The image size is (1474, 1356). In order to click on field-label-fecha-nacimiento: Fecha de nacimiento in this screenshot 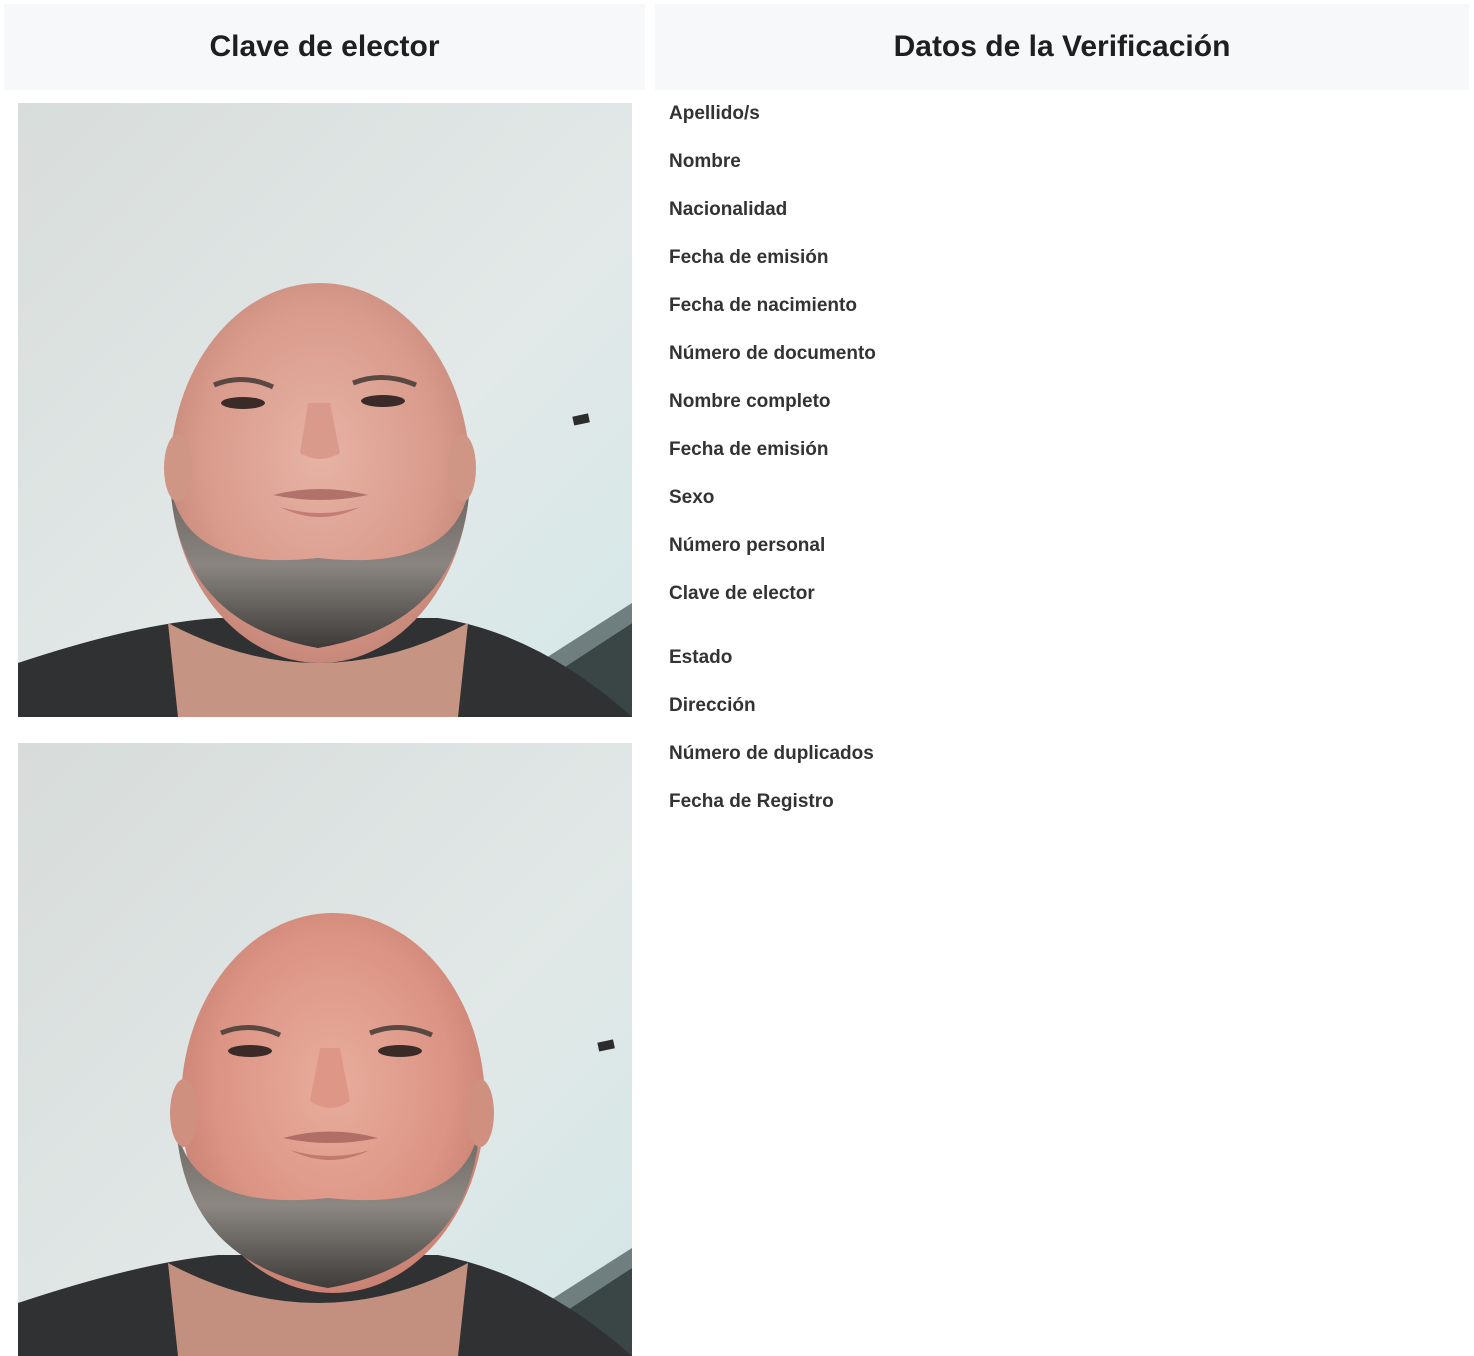, I will do `click(763, 305)`.